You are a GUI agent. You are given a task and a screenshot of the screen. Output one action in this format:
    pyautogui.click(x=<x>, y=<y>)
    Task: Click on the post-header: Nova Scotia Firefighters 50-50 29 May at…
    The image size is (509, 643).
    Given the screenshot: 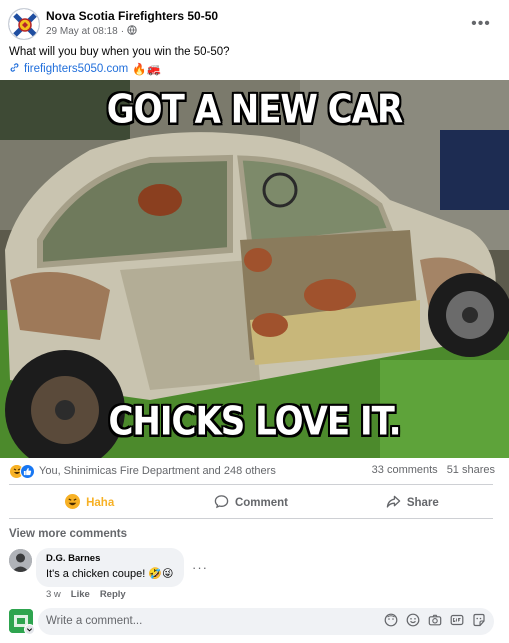 What is the action you would take?
    pyautogui.click(x=254, y=24)
    